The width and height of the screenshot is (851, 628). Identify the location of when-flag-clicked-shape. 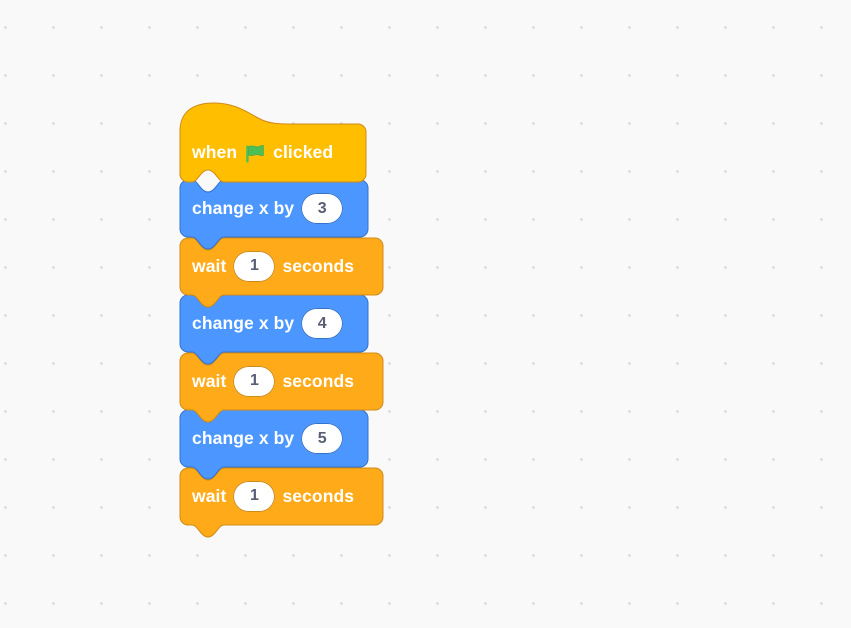
(273, 142).